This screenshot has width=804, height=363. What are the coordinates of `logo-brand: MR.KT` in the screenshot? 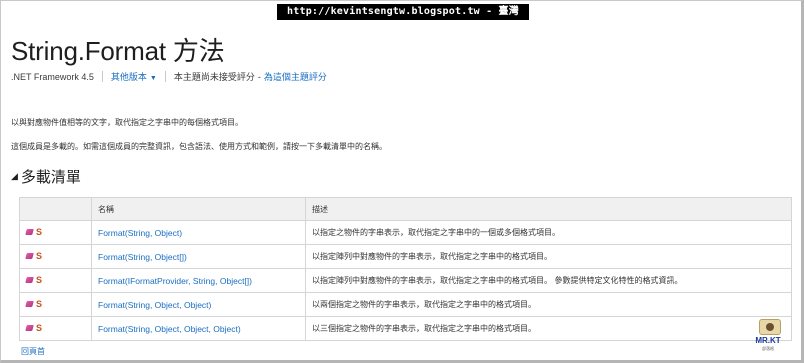 It's located at (768, 340).